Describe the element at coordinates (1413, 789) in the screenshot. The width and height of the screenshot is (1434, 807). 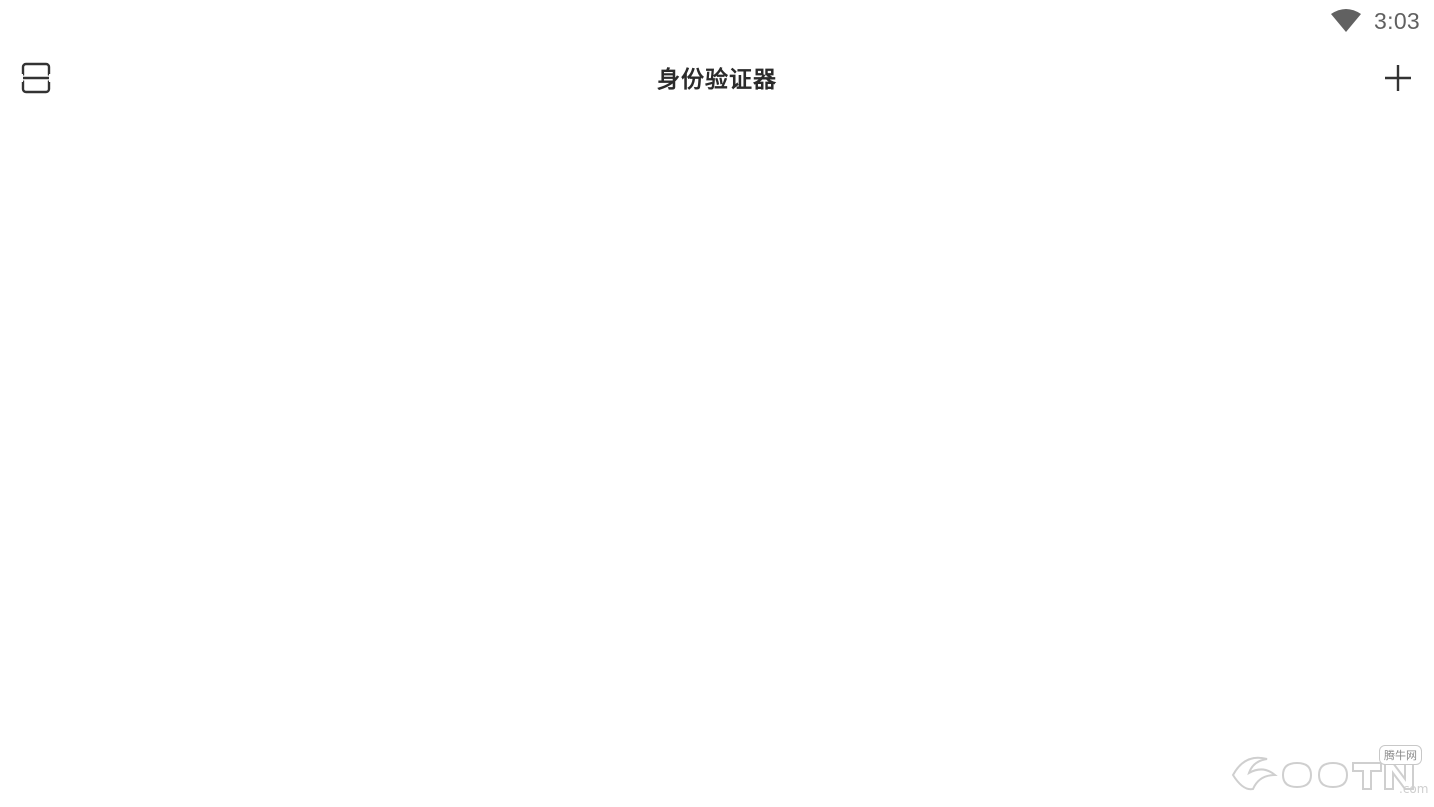
I see `svg-text: .com` at that location.